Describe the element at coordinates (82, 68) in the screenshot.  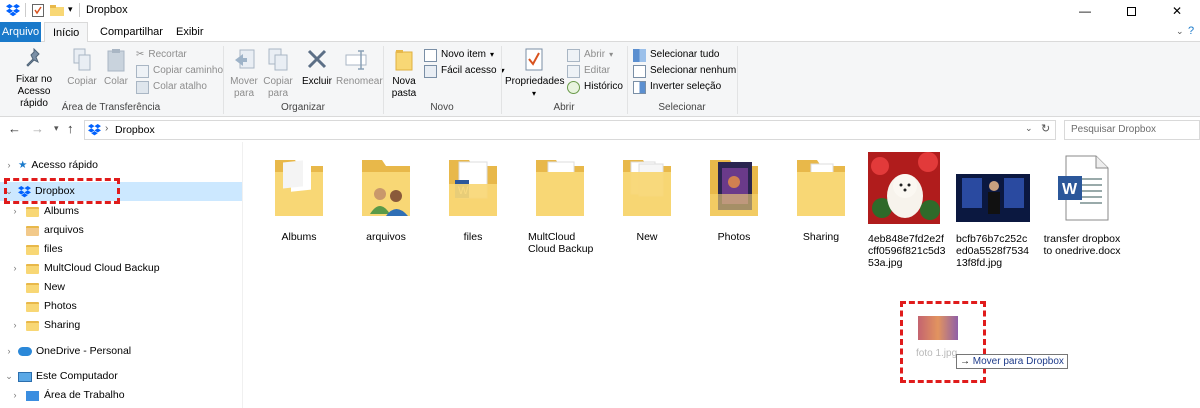
I see `copy-button: Copiar` at that location.